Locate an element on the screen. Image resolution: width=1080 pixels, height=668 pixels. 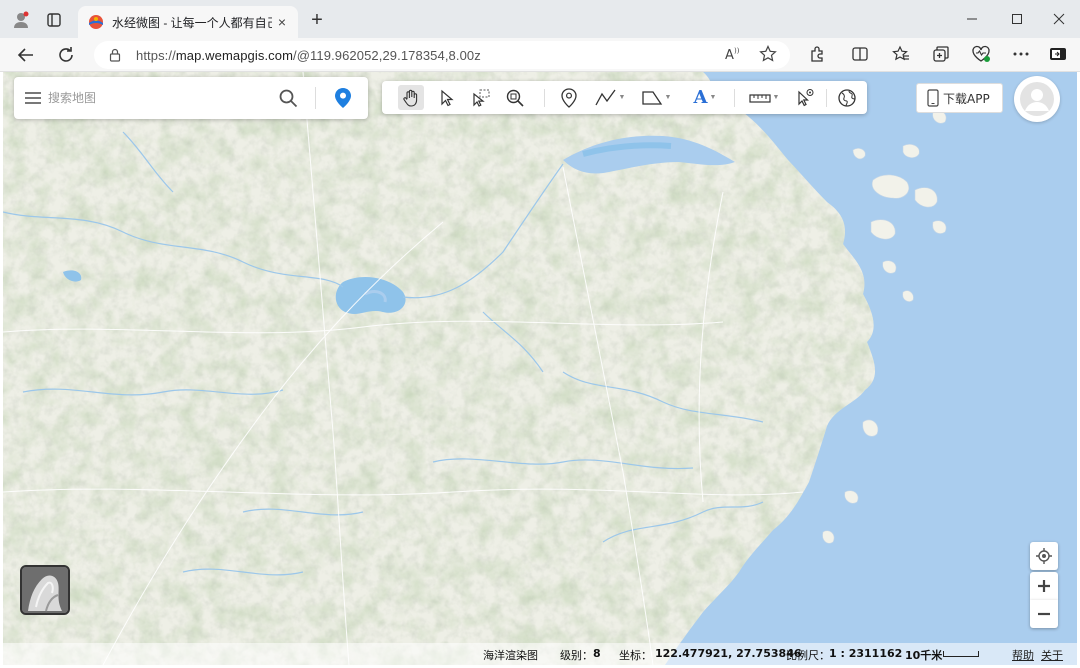
coordinate-label: 坐标： is located at coordinates (635, 655).